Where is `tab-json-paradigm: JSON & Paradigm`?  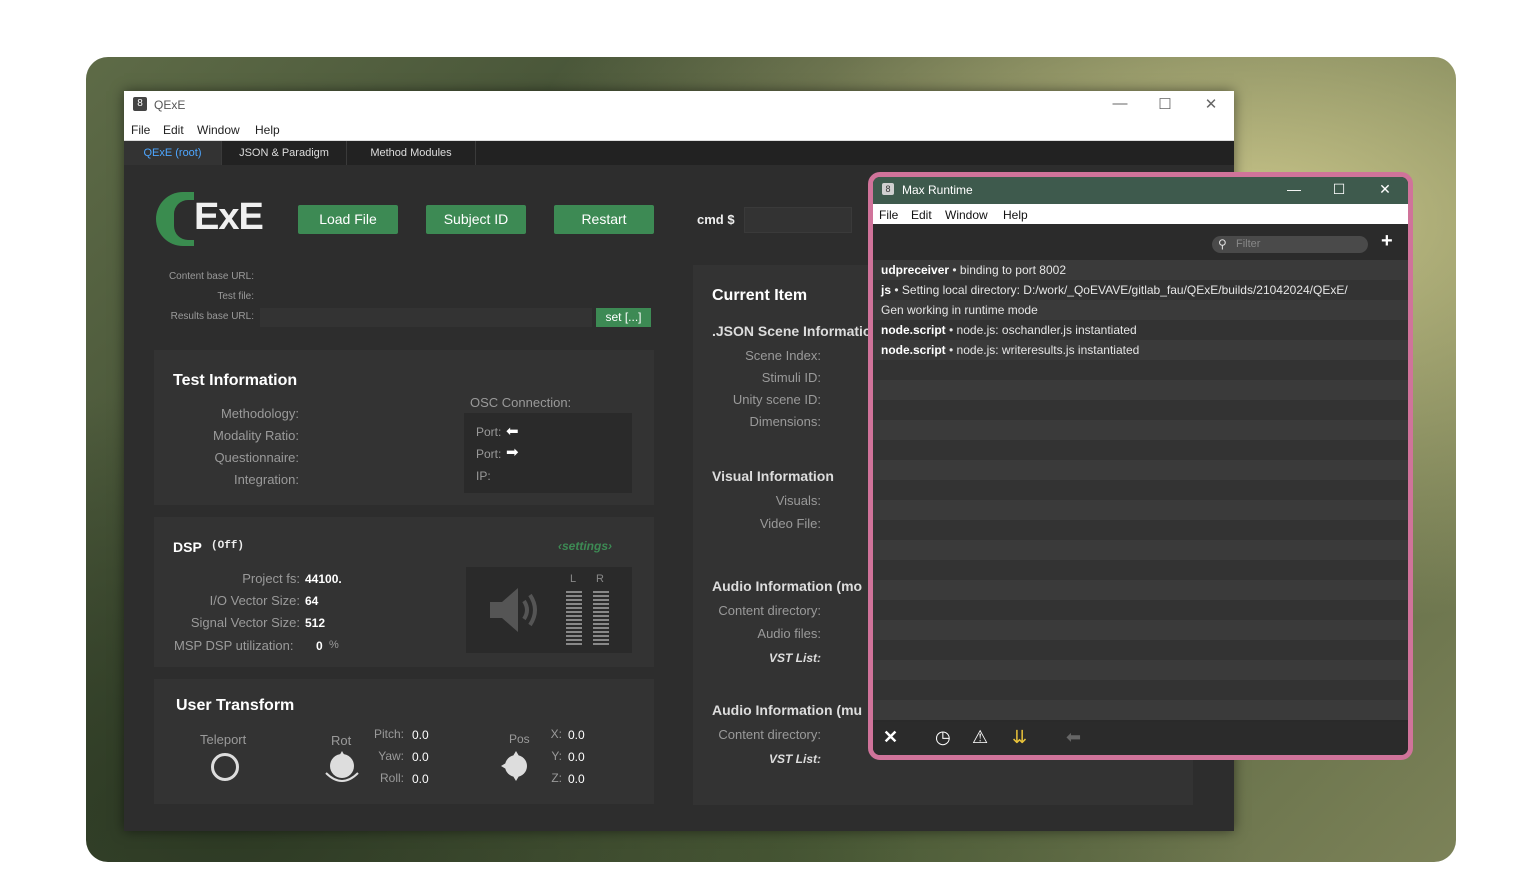 tab-json-paradigm: JSON & Paradigm is located at coordinates (284, 153).